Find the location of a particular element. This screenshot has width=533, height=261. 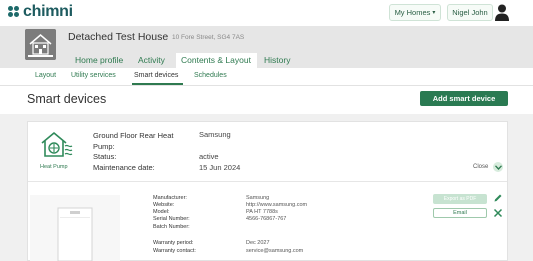

detail-value-website: http://www.samsung.com is located at coordinates (276, 205).